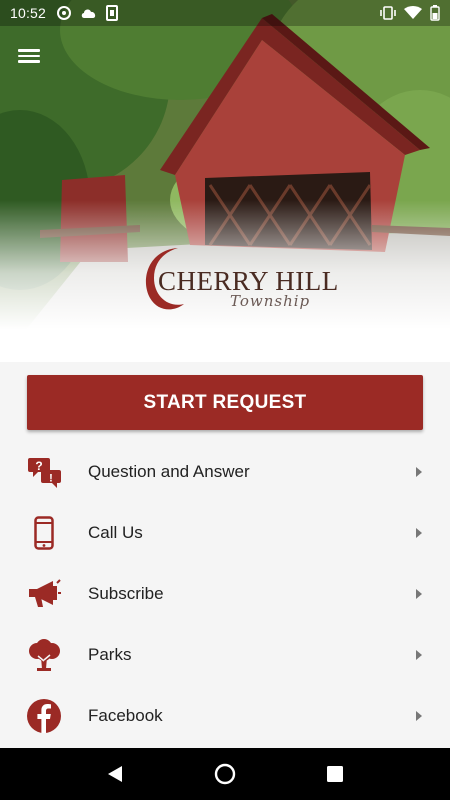 This screenshot has height=800, width=450. Describe the element at coordinates (110, 655) in the screenshot. I see `list-item-label: Parks` at that location.